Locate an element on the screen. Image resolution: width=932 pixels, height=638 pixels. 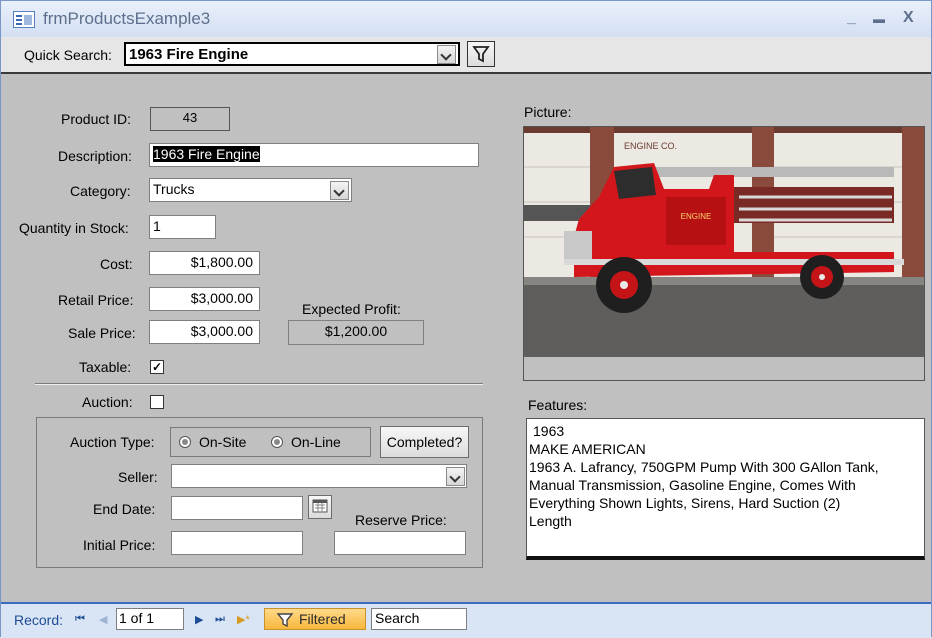
features-line: Length is located at coordinates (550, 521).